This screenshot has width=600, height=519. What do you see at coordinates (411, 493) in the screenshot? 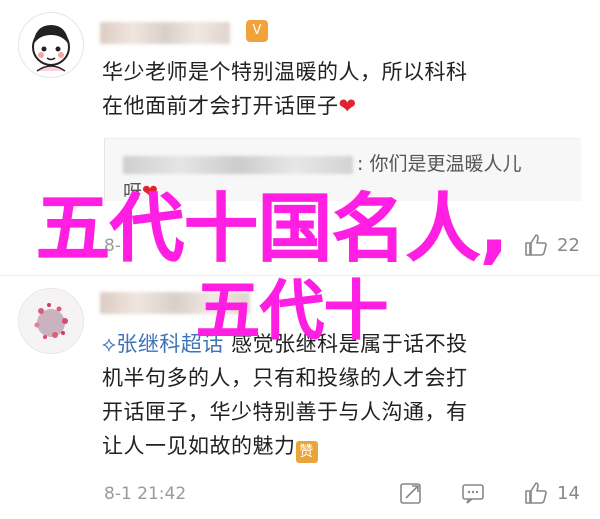
I see `share-icon` at bounding box center [411, 493].